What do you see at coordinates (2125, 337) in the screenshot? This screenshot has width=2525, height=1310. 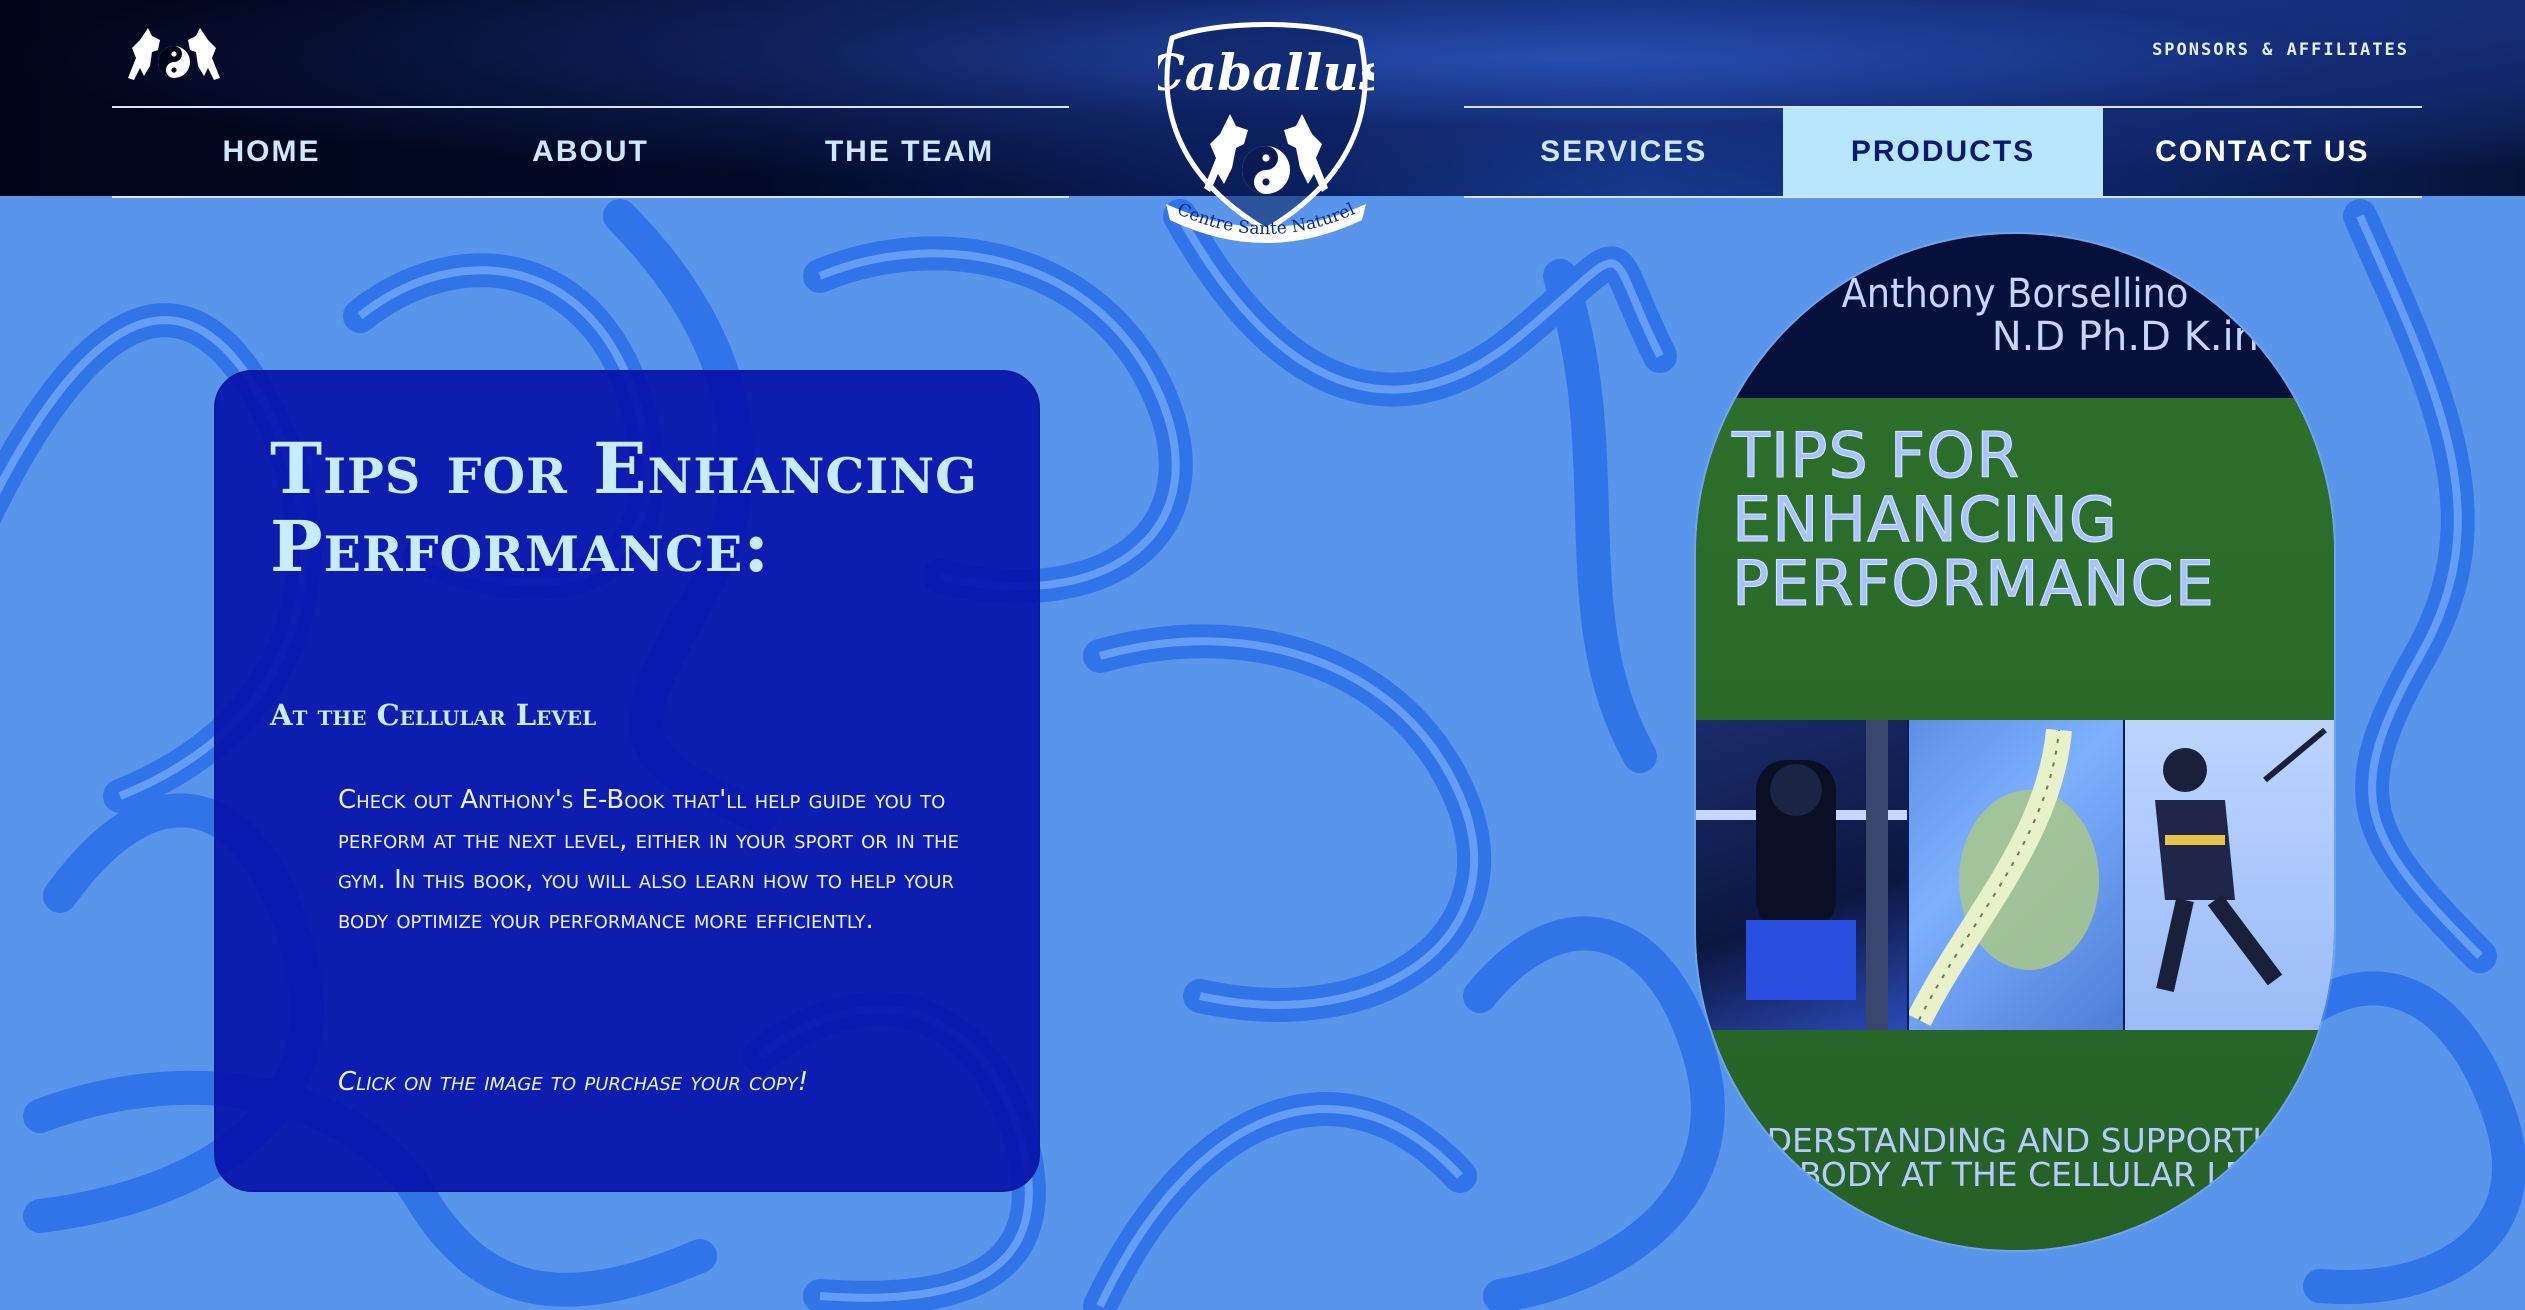 I see `ebook-credentials: N.D Ph.D K.in` at bounding box center [2125, 337].